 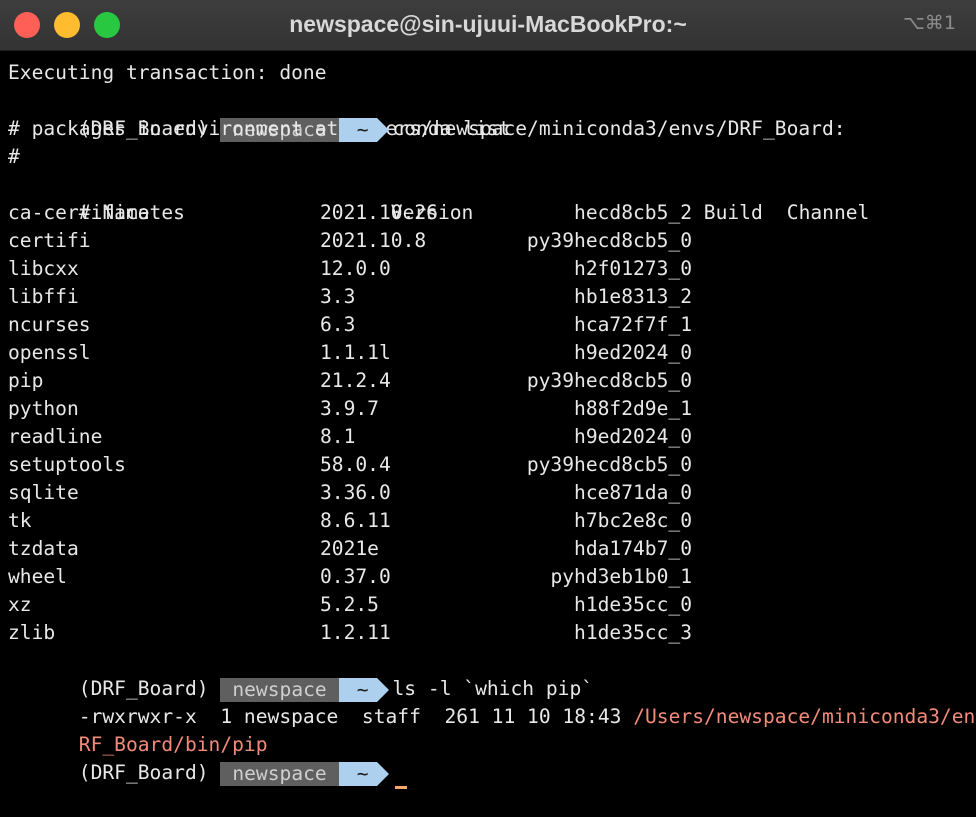 I want to click on package-version: 5.2.5, so click(x=349, y=604).